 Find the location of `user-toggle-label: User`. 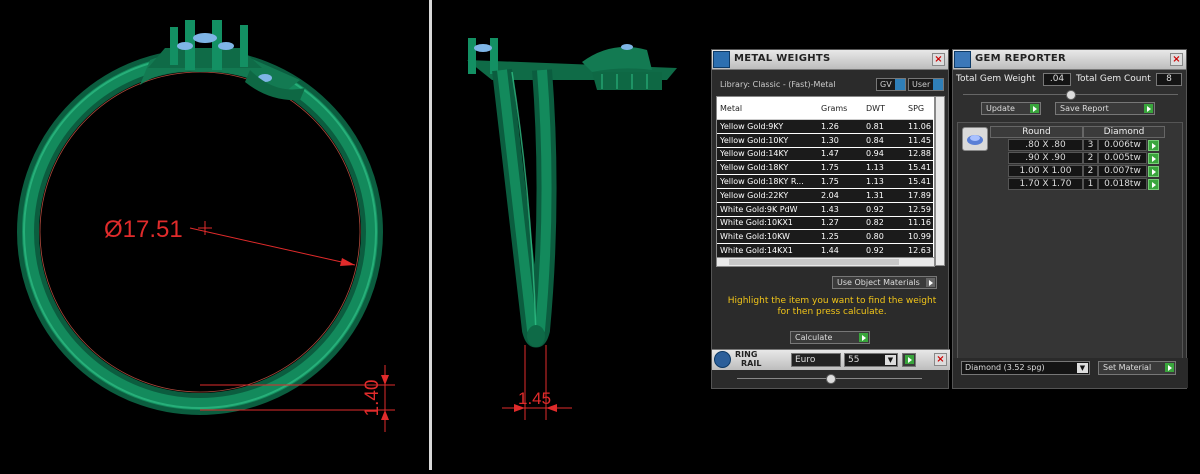

user-toggle-label: User is located at coordinates (921, 84).